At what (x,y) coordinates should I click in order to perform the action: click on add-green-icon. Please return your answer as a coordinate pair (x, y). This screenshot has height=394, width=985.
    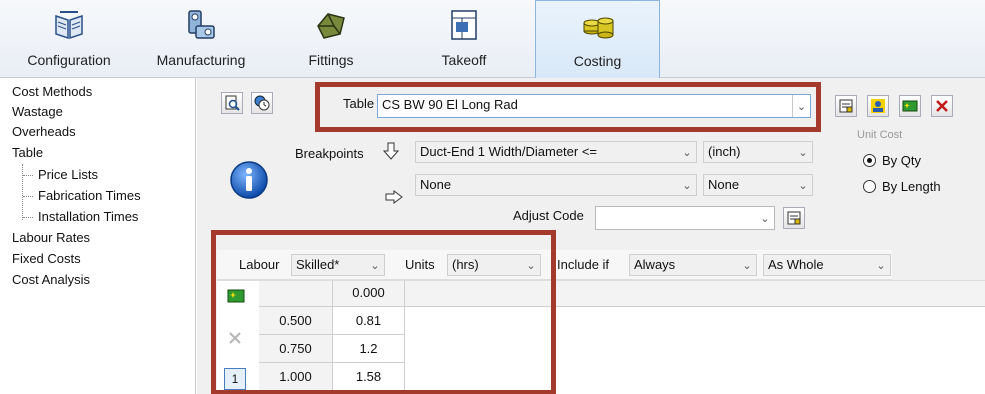
    Looking at the image, I should click on (910, 106).